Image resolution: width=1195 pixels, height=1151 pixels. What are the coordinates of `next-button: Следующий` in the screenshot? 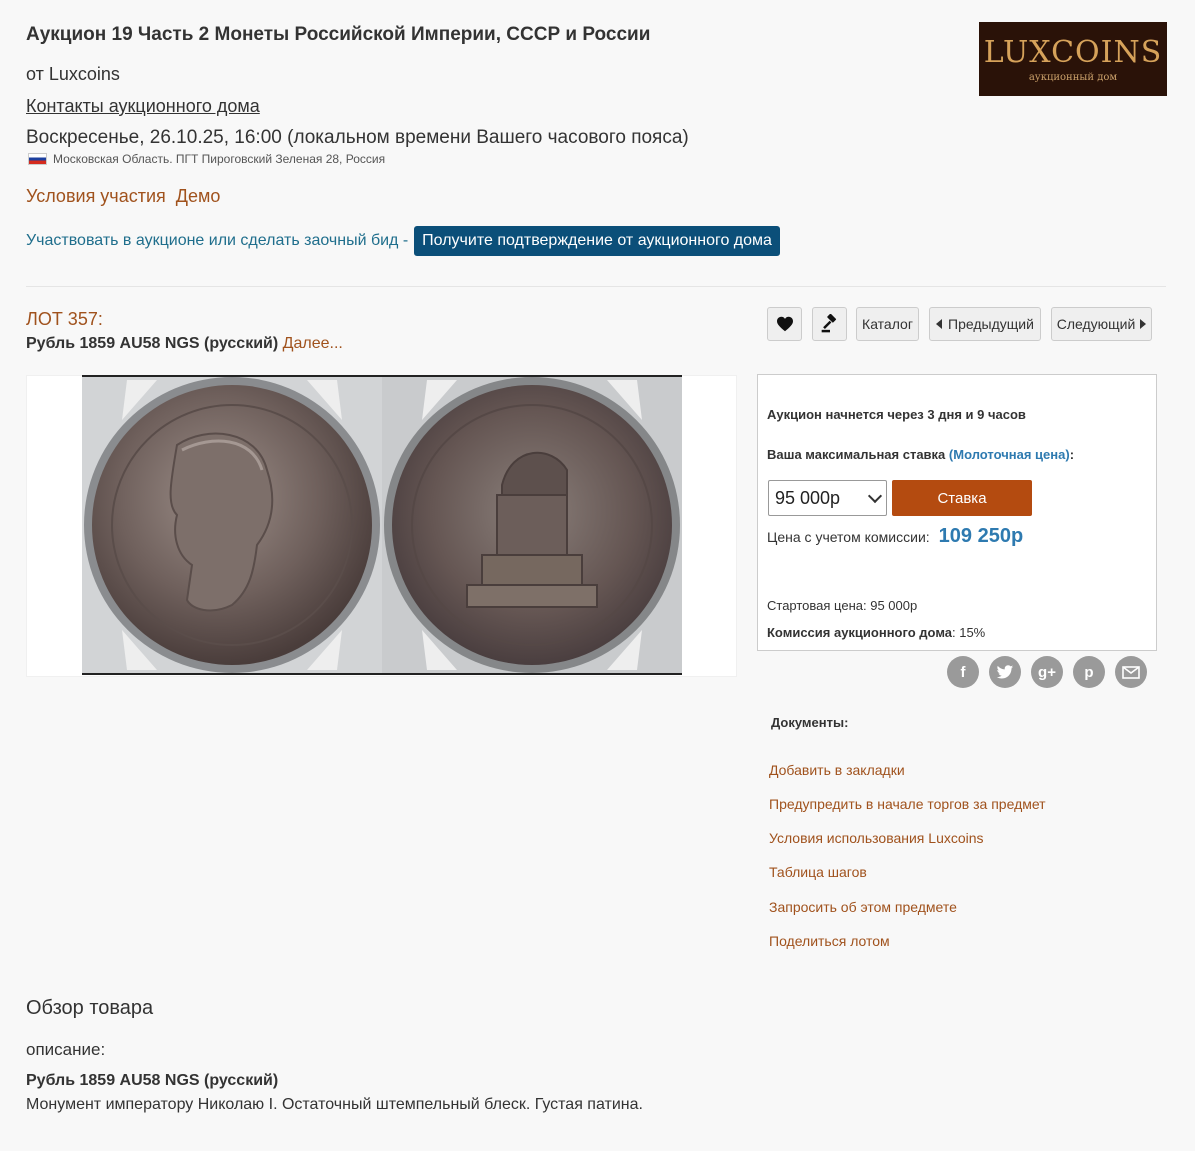 It's located at (1101, 324).